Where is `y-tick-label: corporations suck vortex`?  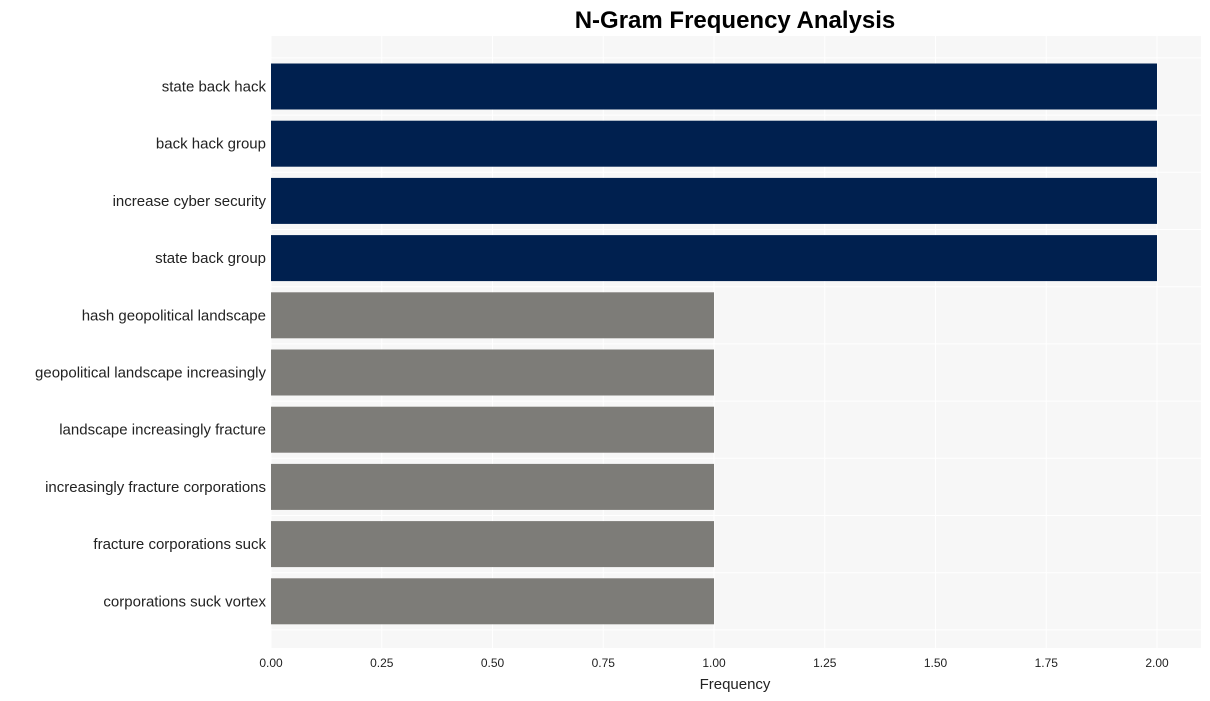
y-tick-label: corporations suck vortex is located at coordinates (184, 601).